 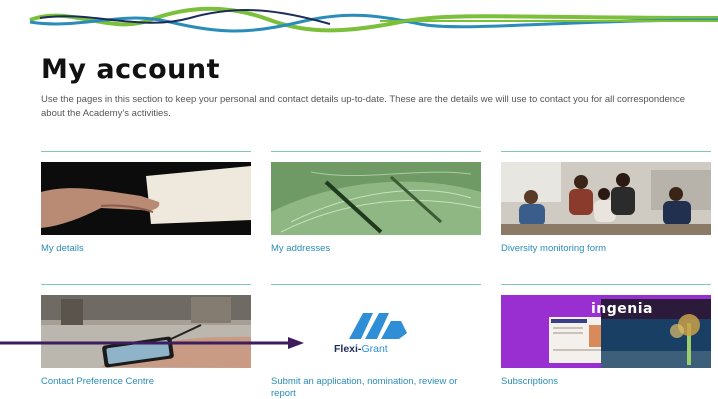 What do you see at coordinates (606, 249) in the screenshot?
I see `card-label: Diversity monitoring form` at bounding box center [606, 249].